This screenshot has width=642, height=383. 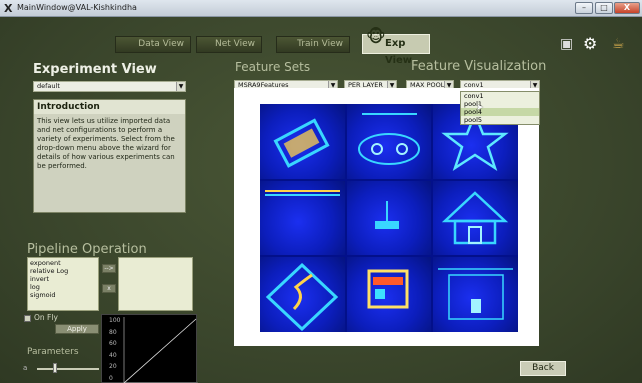 What do you see at coordinates (77, 329) in the screenshot?
I see `apply-button: Apply` at bounding box center [77, 329].